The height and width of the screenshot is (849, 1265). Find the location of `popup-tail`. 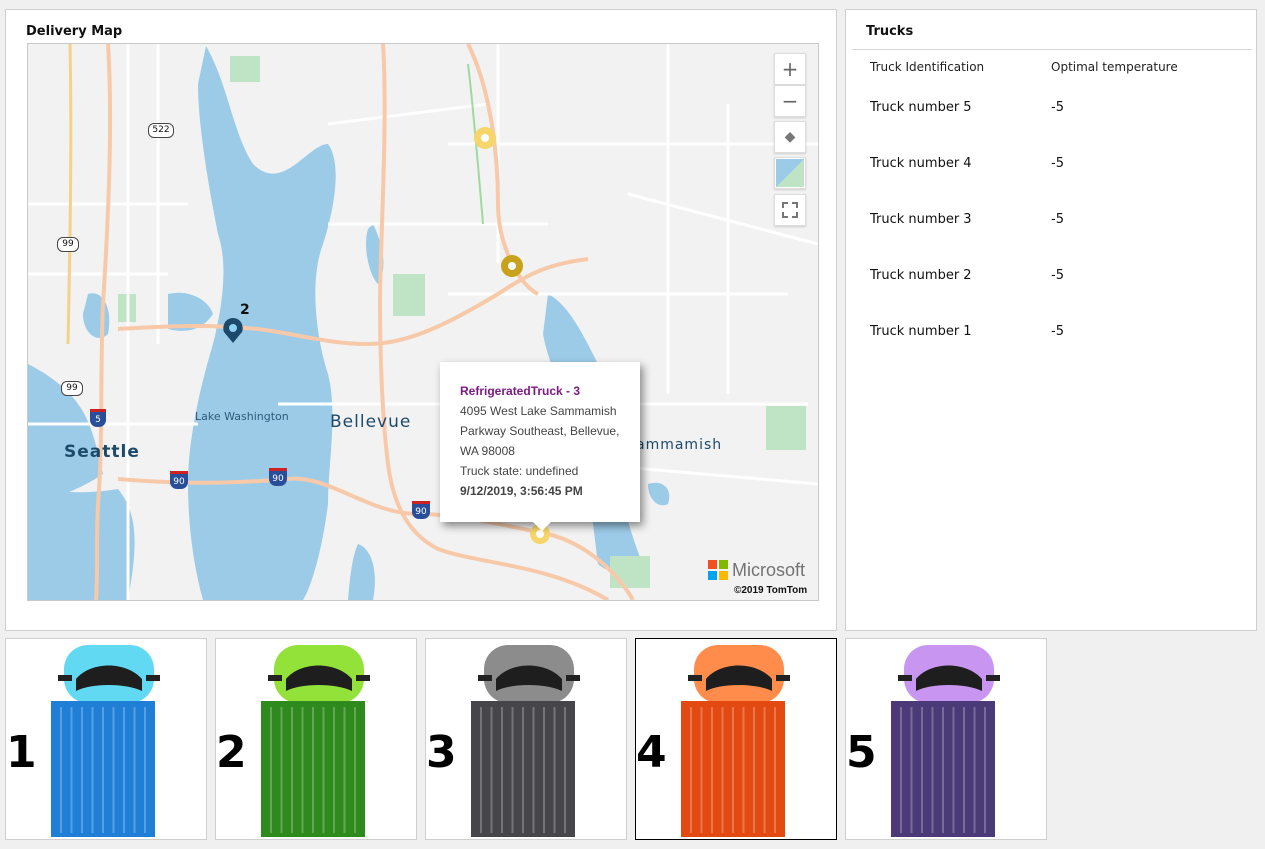

popup-tail is located at coordinates (542, 526).